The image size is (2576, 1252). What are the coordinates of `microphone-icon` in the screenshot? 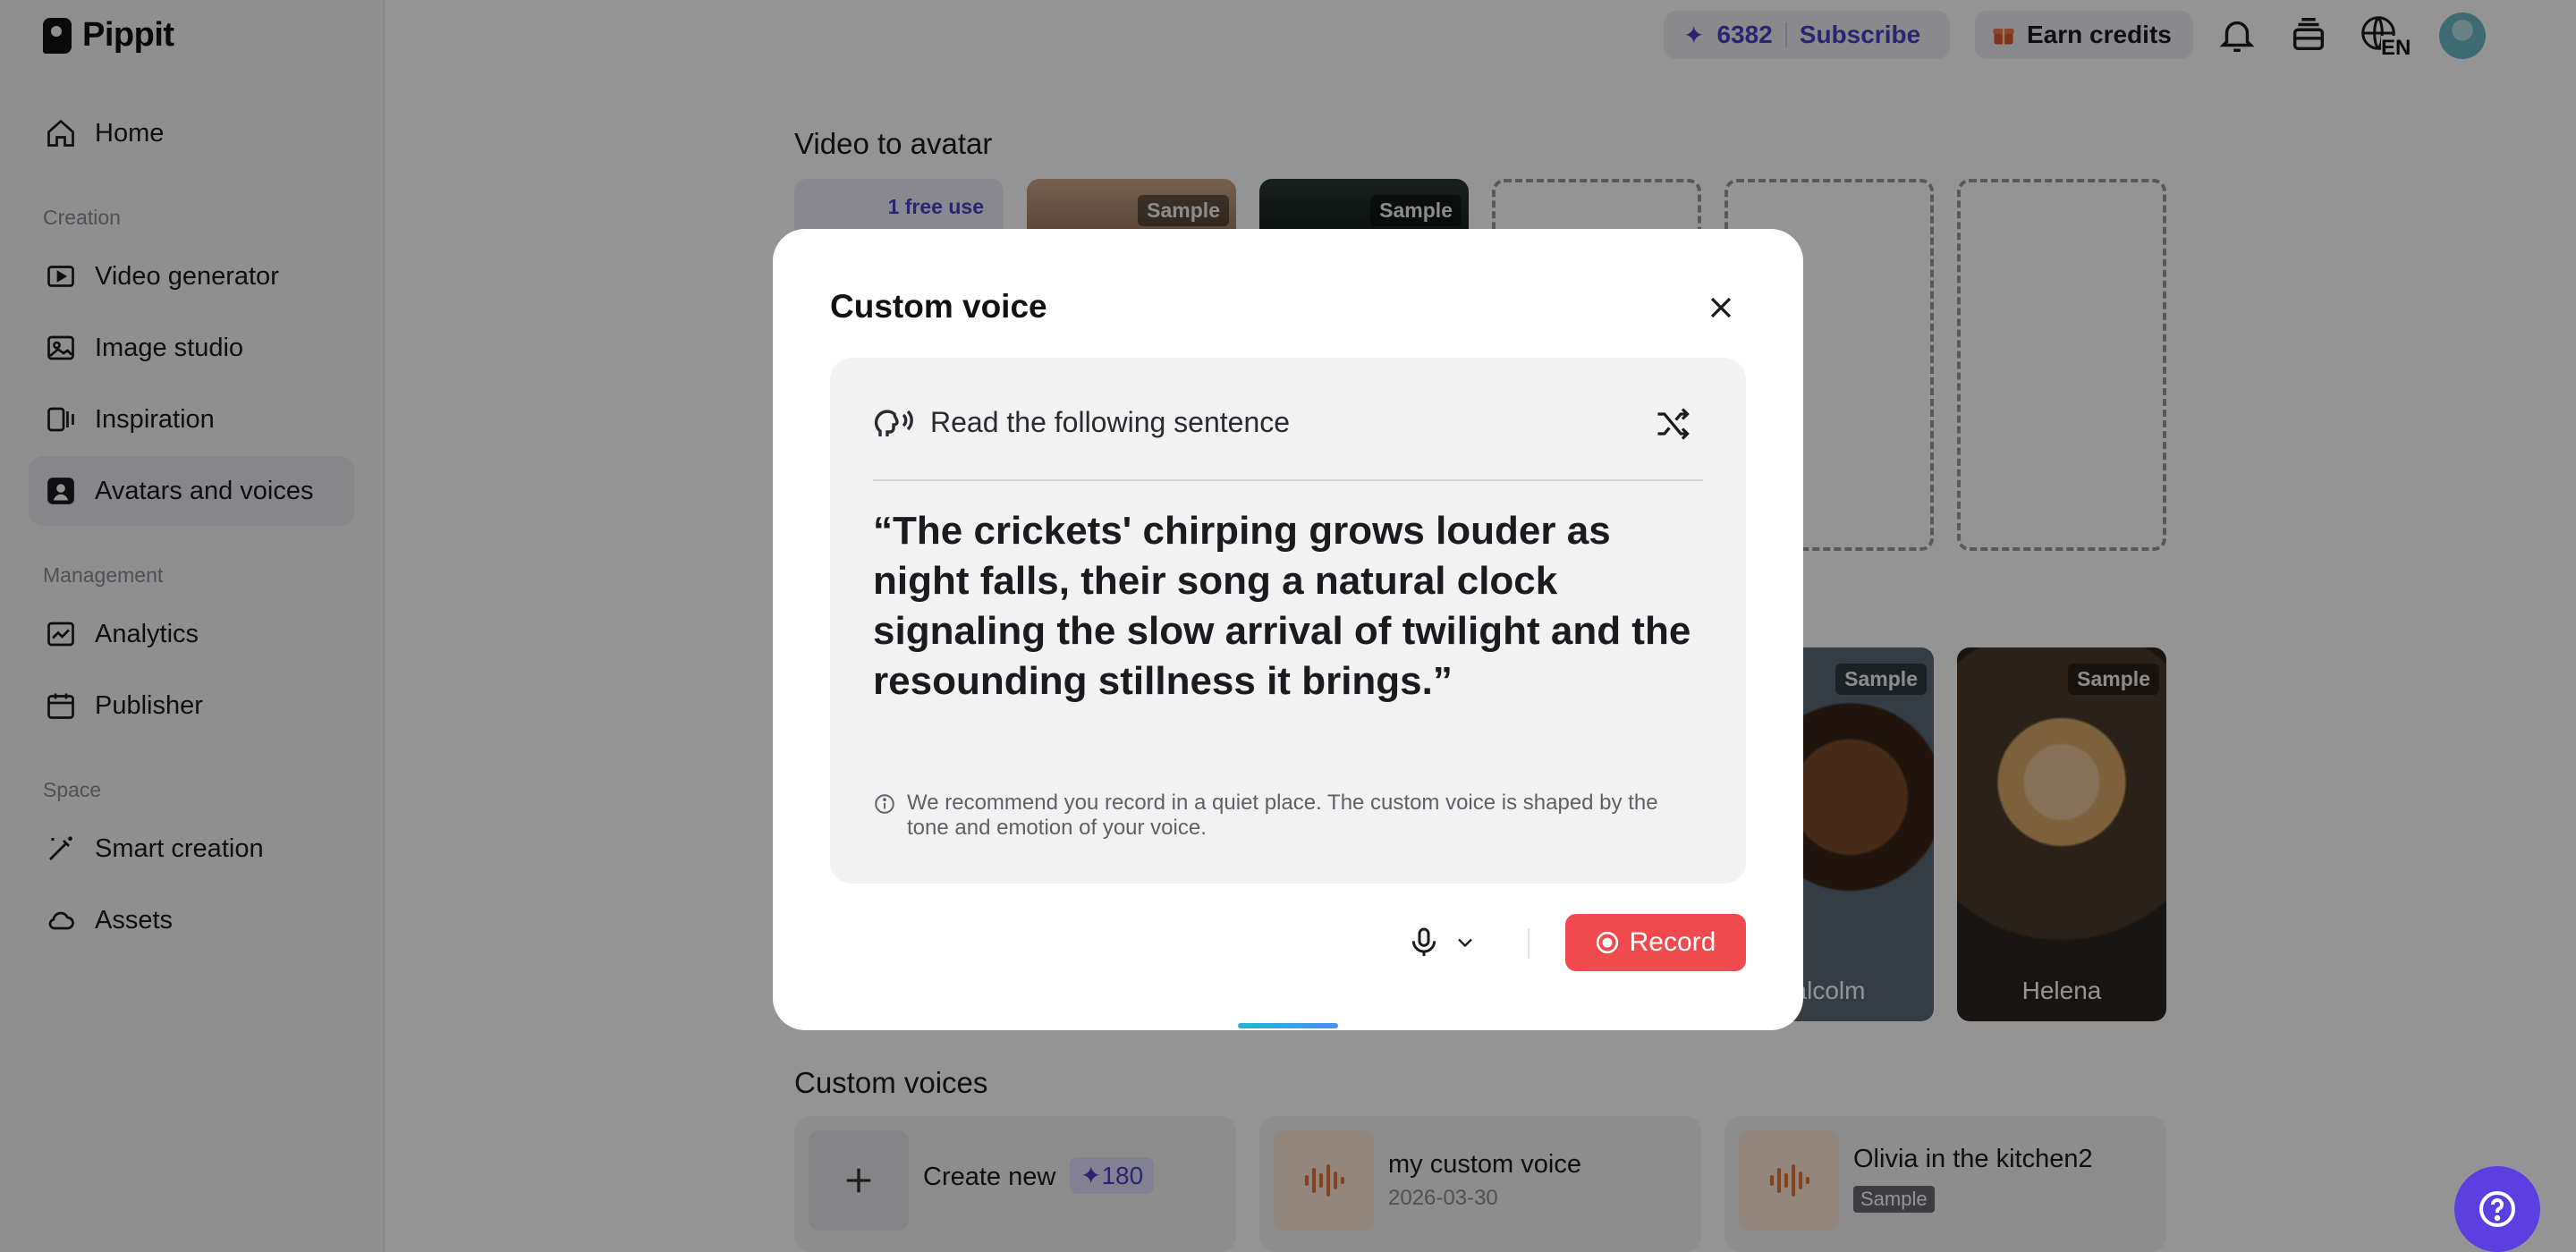 It's located at (1423, 941).